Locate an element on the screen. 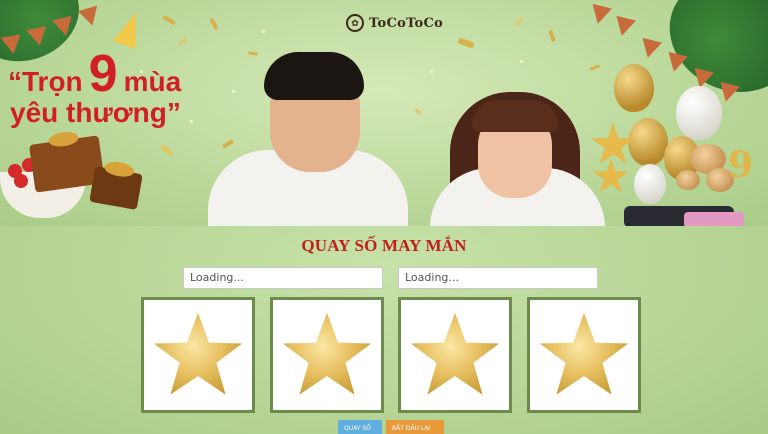 This screenshot has width=768, height=434. pastry-image is located at coordinates (688, 180).